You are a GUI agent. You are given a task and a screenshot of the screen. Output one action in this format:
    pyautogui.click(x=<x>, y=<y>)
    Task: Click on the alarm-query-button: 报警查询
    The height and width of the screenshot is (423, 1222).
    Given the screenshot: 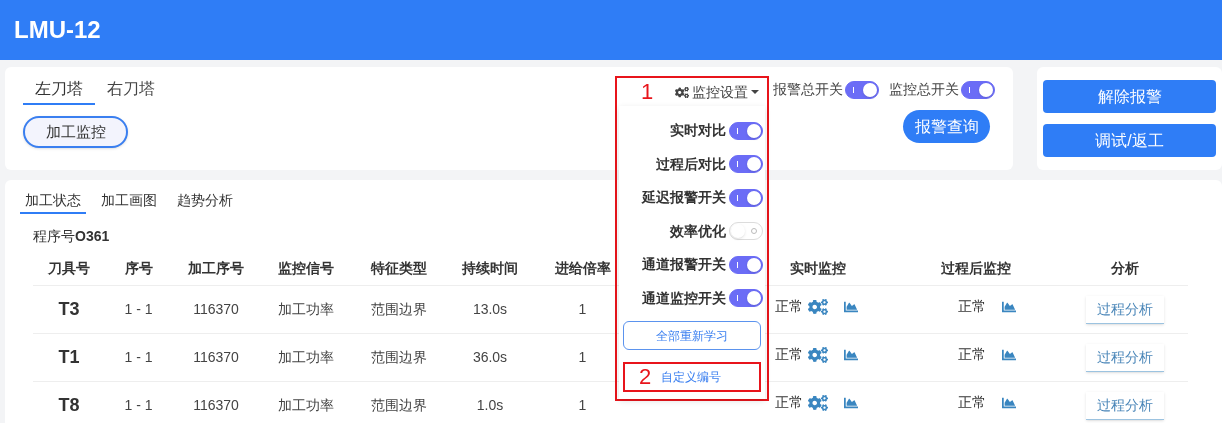 What is the action you would take?
    pyautogui.click(x=946, y=126)
    